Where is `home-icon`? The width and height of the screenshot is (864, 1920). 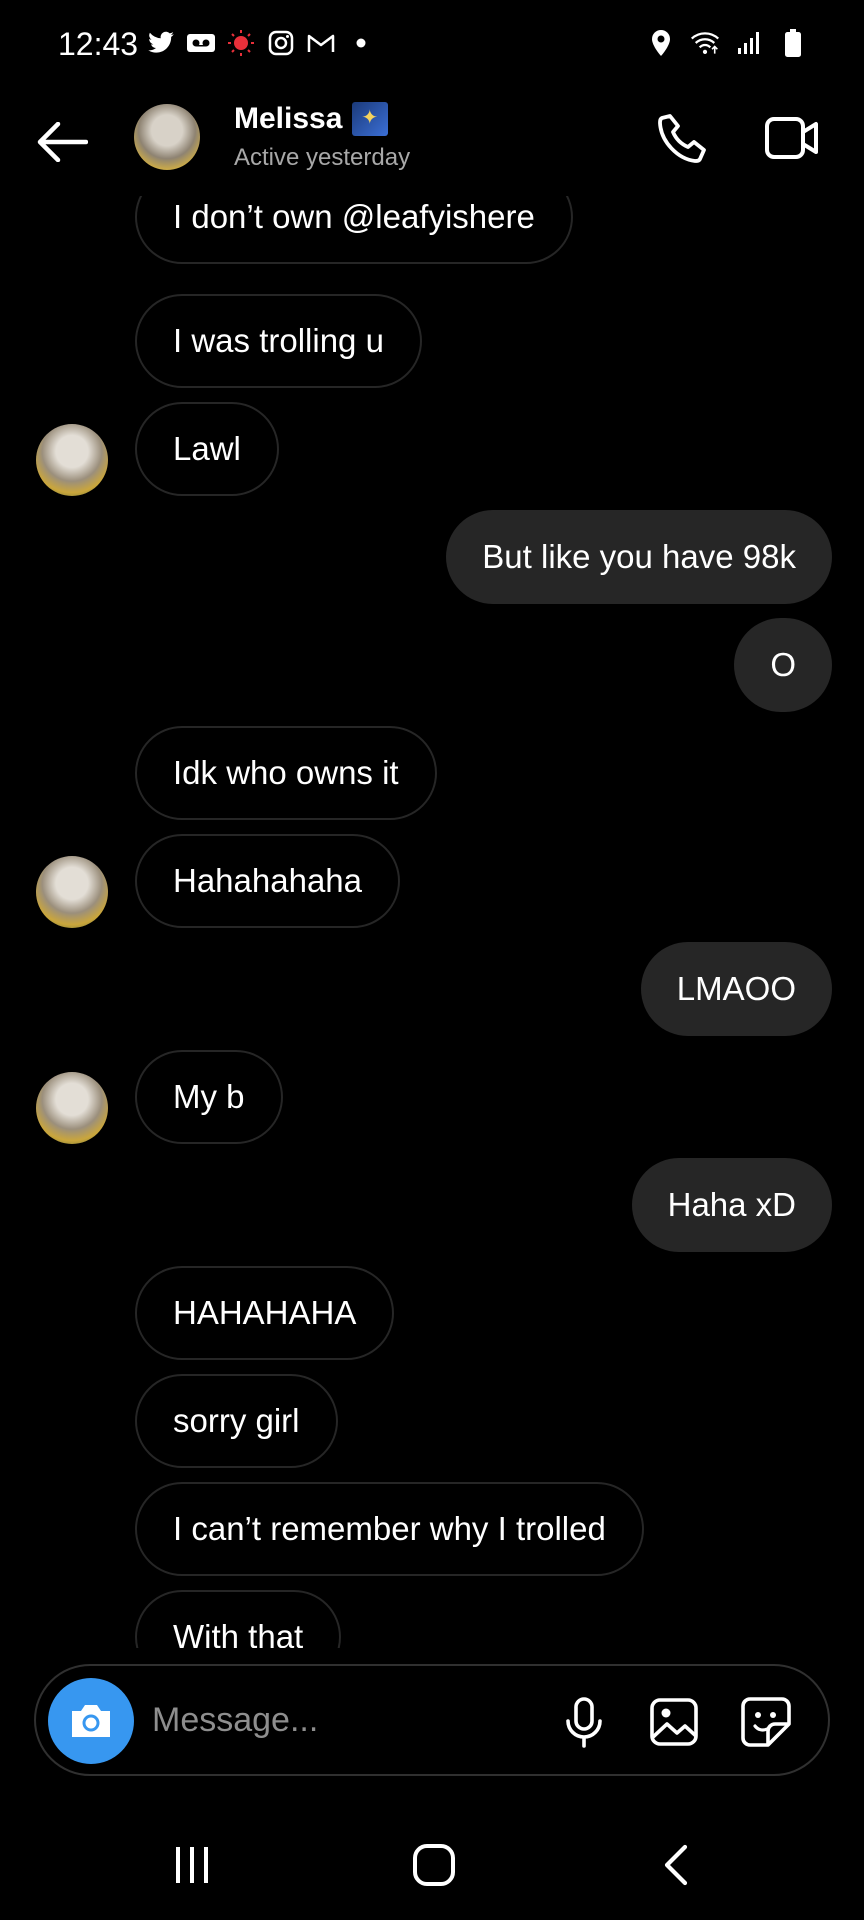
home-icon is located at coordinates (434, 1865).